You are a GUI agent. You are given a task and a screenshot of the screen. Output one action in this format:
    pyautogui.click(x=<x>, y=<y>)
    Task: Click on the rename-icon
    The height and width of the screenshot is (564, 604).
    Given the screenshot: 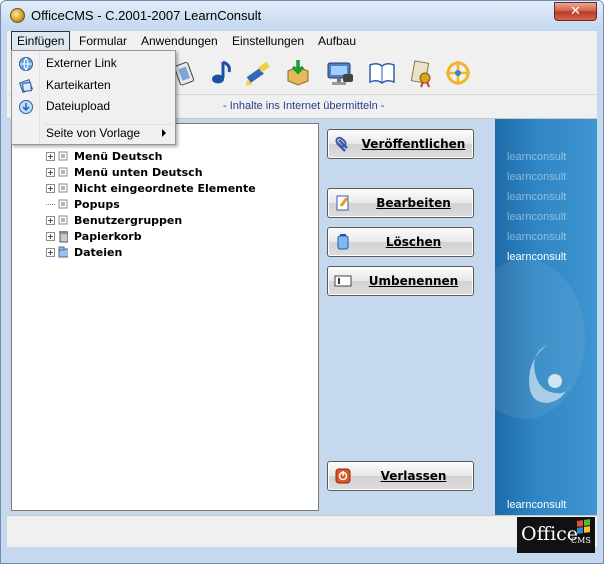 What is the action you would take?
    pyautogui.click(x=343, y=281)
    